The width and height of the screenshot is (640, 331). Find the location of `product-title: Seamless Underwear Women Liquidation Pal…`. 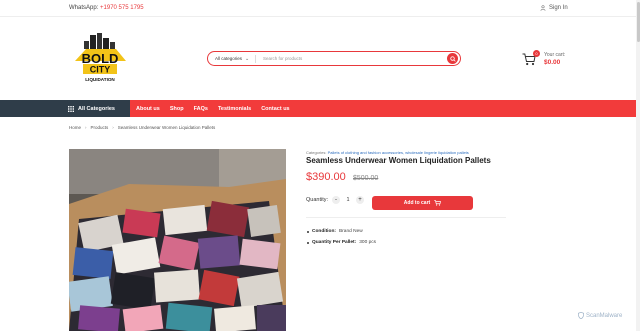

product-title: Seamless Underwear Women Liquidation Pal… is located at coordinates (398, 160).